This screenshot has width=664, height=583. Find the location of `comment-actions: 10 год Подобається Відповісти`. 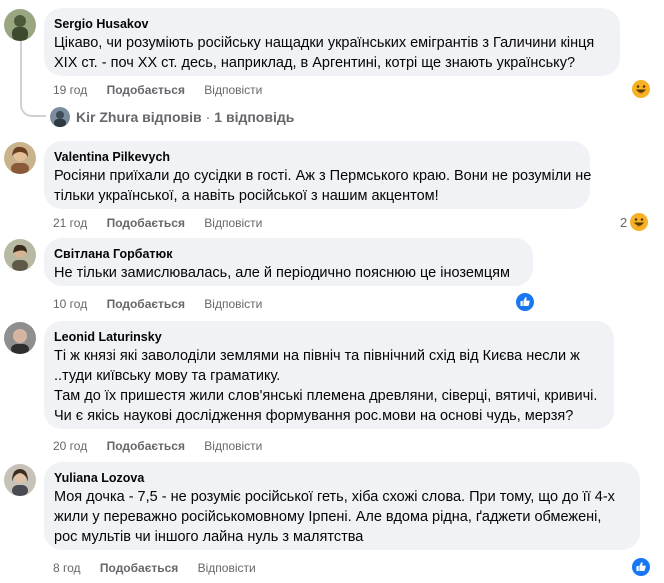

comment-actions: 10 год Подобається Відповісти is located at coordinates (165, 304).